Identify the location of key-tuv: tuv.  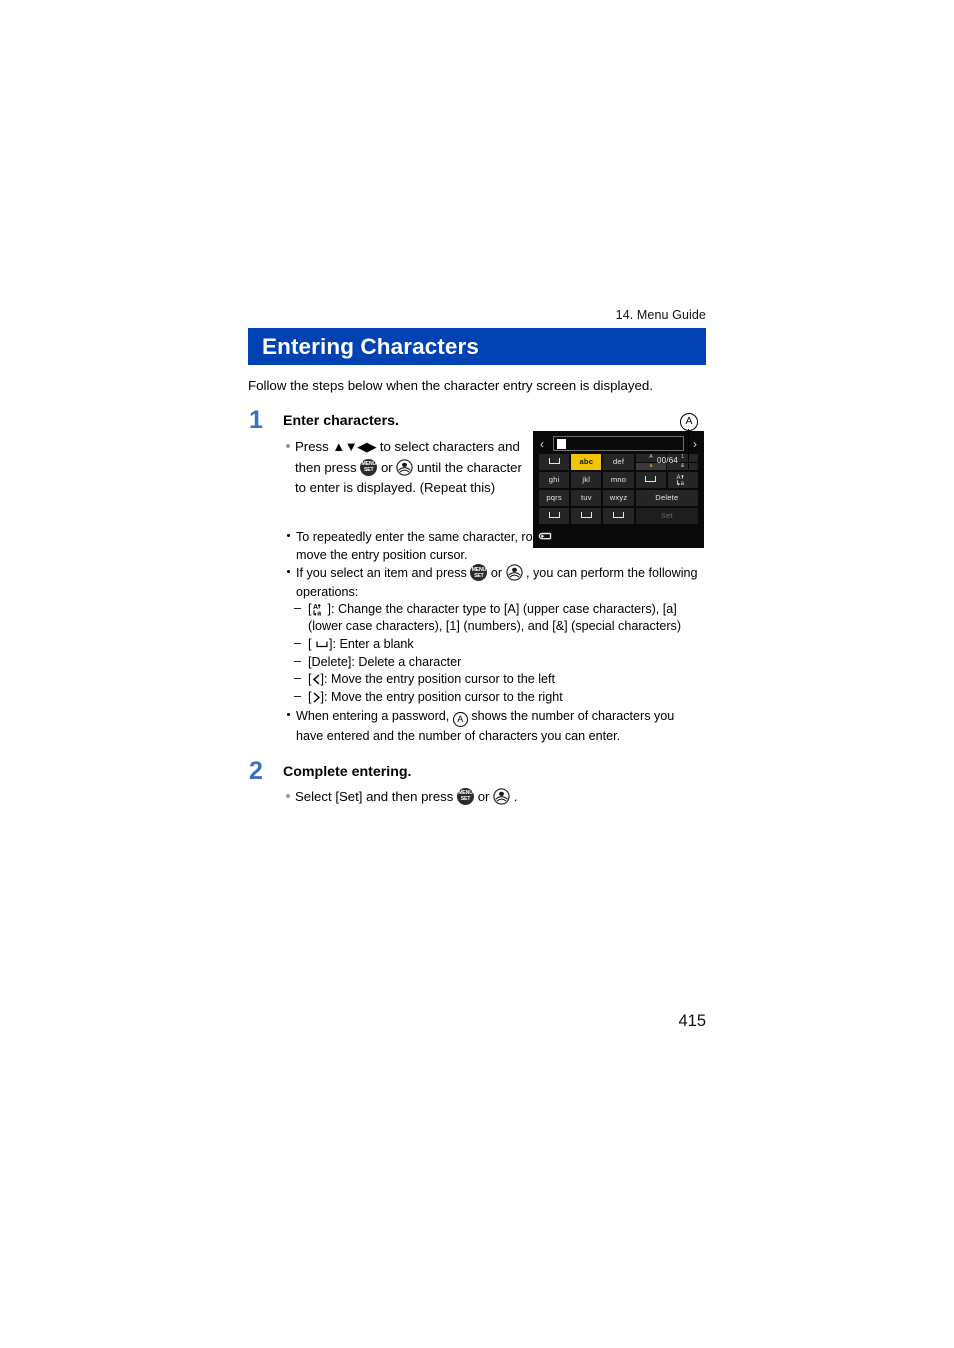
(586, 498).